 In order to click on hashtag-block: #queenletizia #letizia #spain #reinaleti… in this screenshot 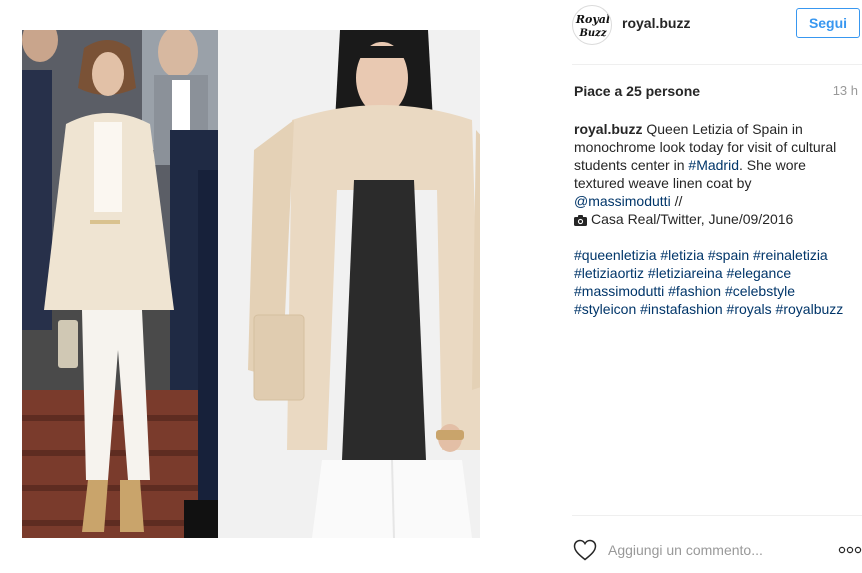, I will do `click(718, 282)`.